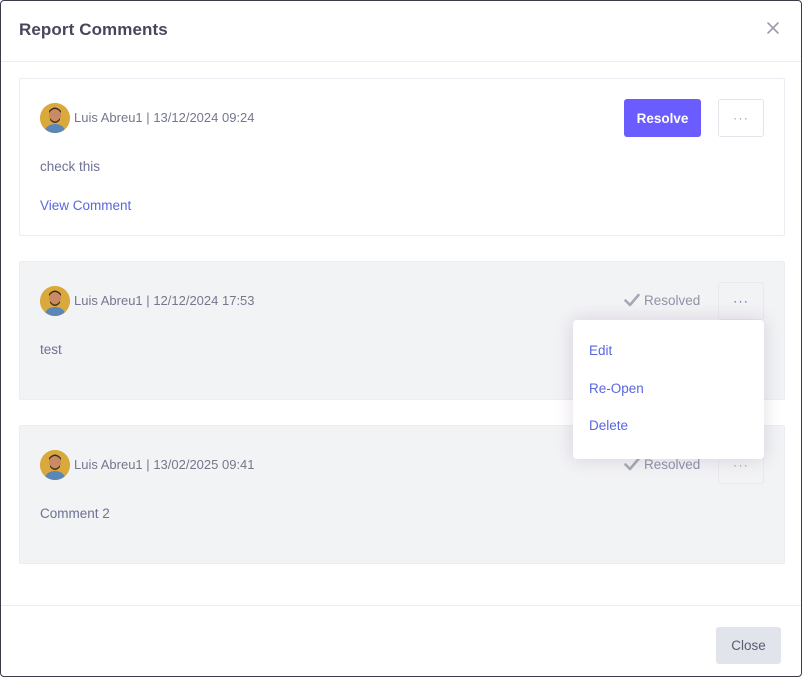  I want to click on menu-item-edit: Edit, so click(600, 350).